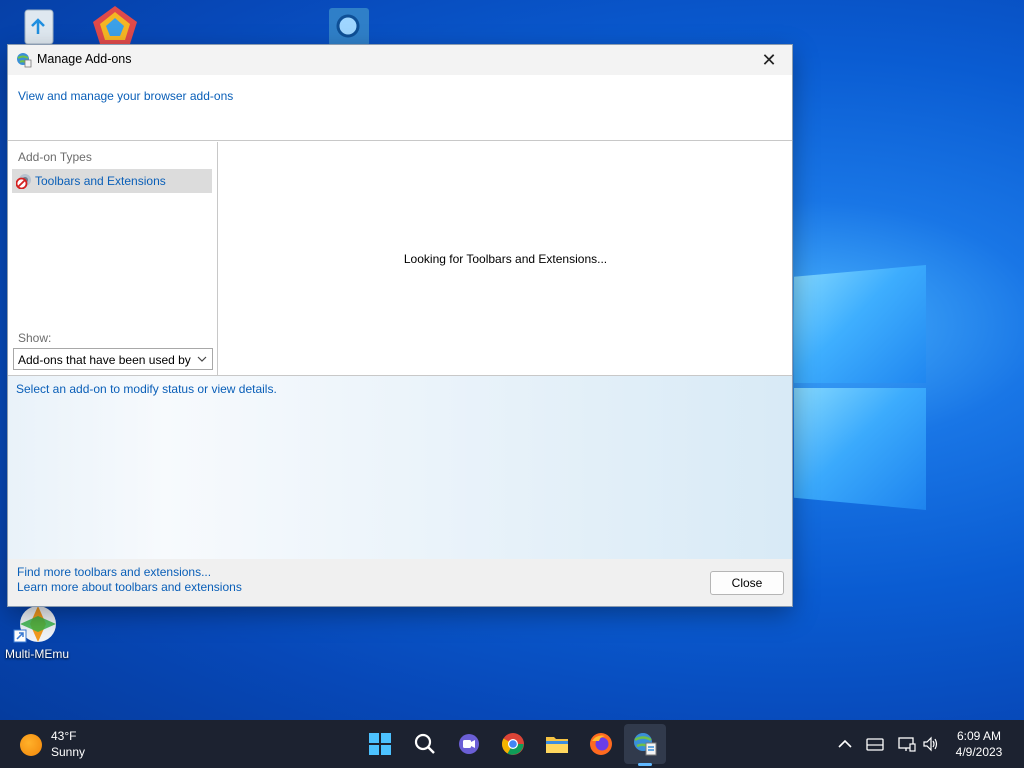 This screenshot has height=768, width=1024. I want to click on chevron-down-icon, so click(202, 359).